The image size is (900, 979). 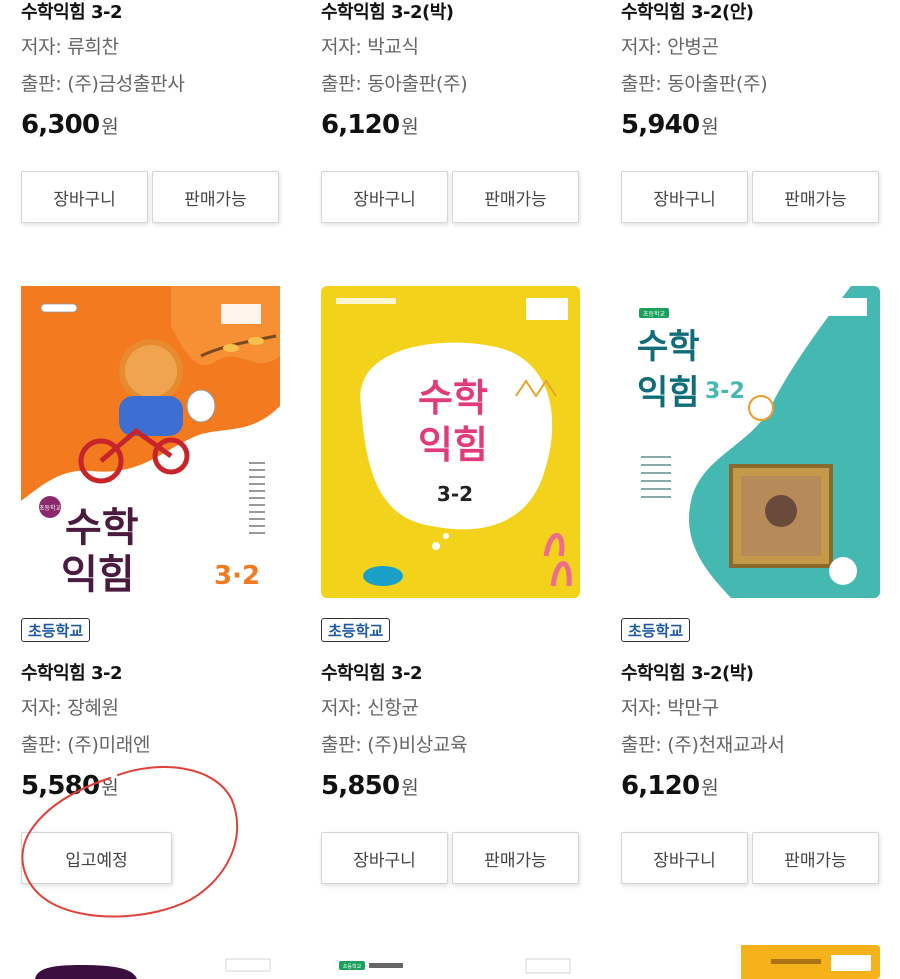 I want to click on product-price: 5,850 원, so click(x=370, y=786).